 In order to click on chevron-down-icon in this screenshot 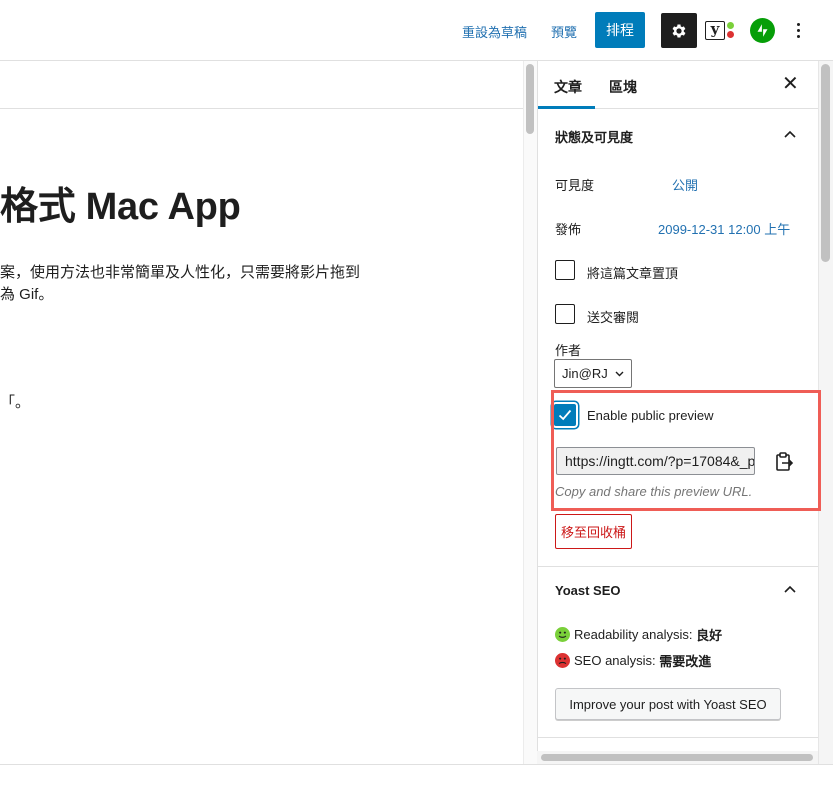, I will do `click(619, 374)`.